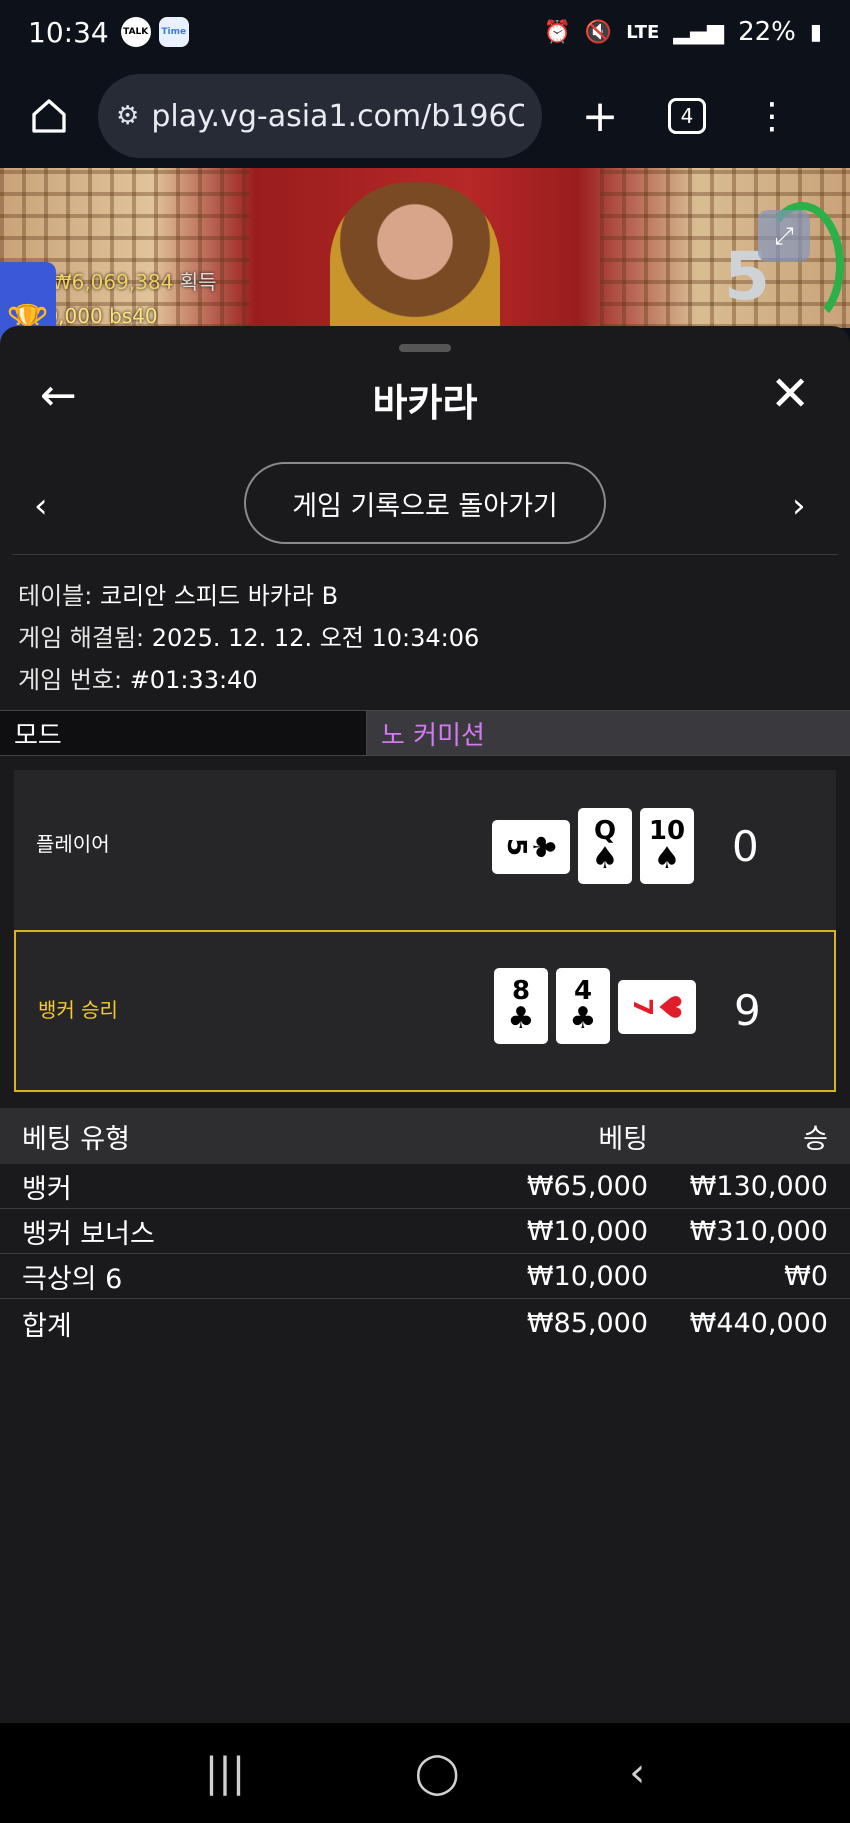 The image size is (850, 1823). I want to click on player-cards: 5 ♣ Q ♠ 10 ♠, so click(593, 846).